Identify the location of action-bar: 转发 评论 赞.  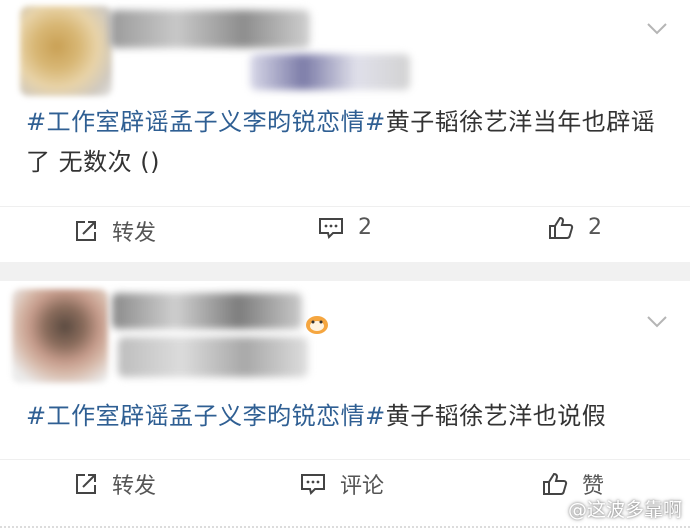
(345, 479).